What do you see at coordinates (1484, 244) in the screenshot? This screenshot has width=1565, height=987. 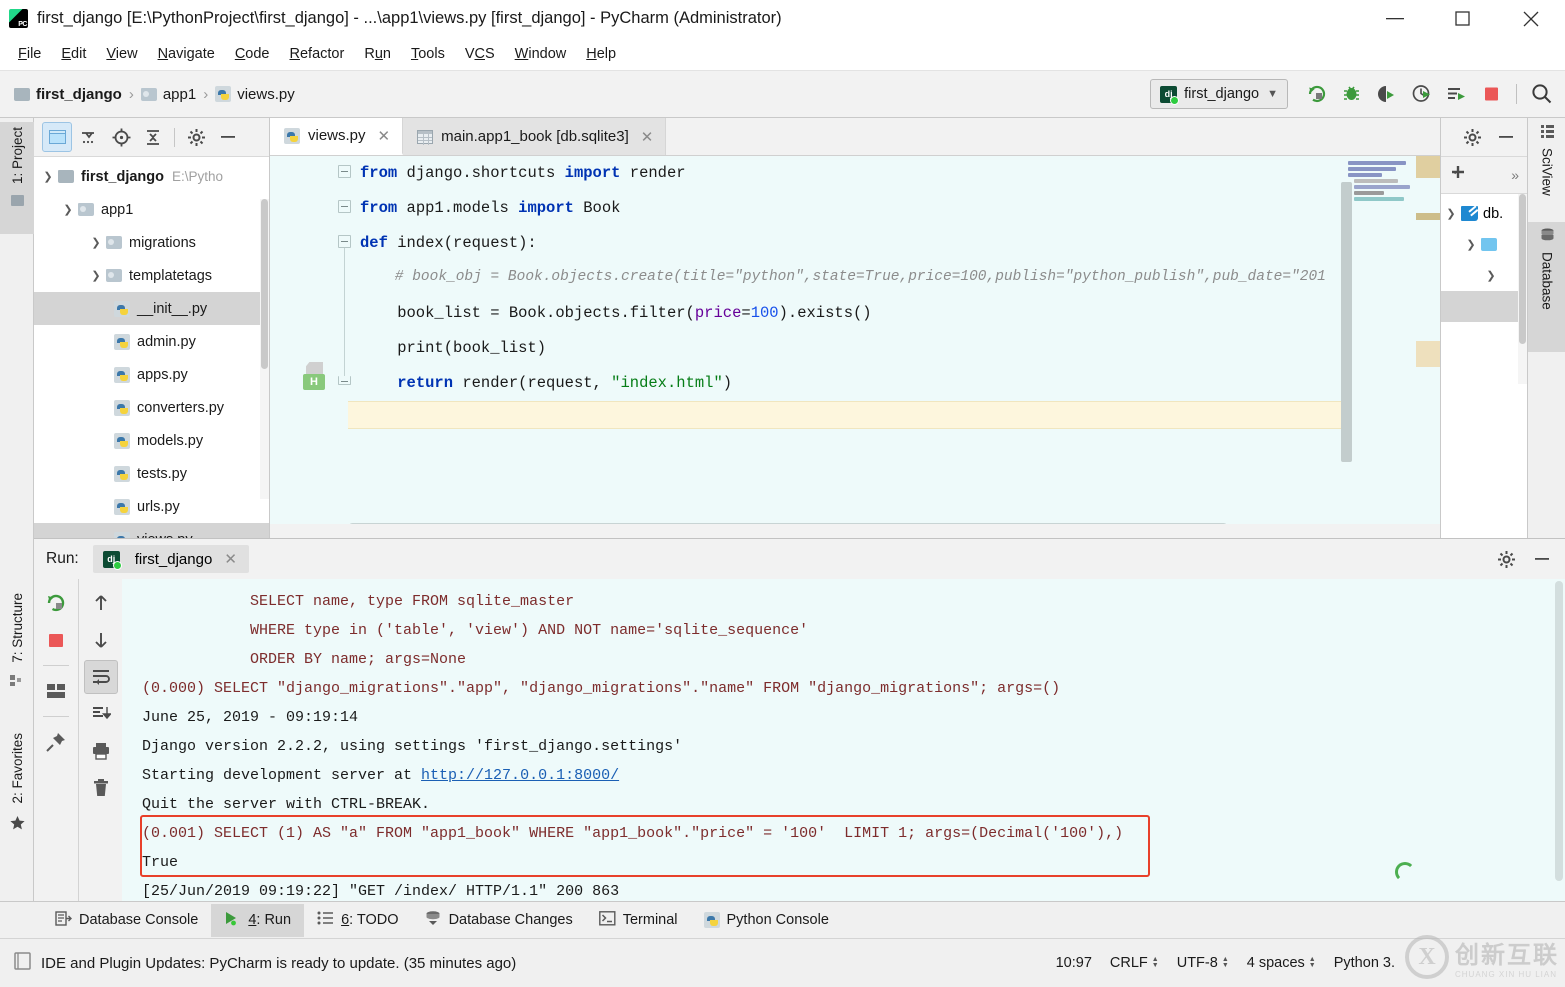 I see `db-tree-item-schema: ❯` at bounding box center [1484, 244].